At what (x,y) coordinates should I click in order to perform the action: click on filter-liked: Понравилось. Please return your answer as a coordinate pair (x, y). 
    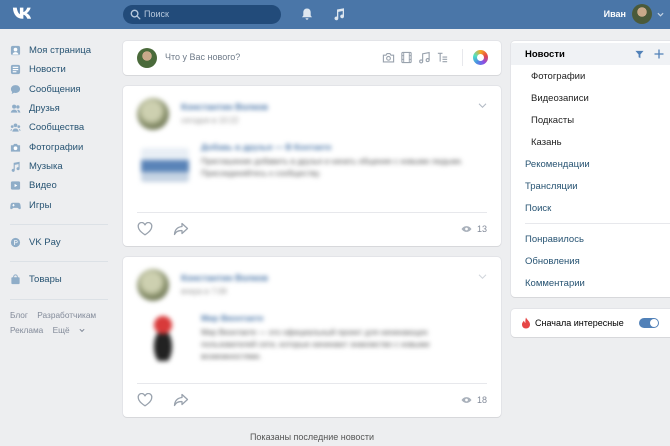
    Looking at the image, I should click on (590, 239).